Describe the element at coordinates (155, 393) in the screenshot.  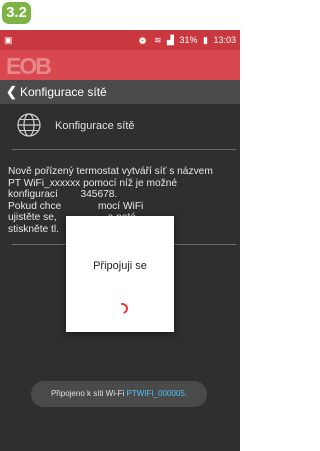
I see `toast-ssid: PTWIFI_000005` at that location.